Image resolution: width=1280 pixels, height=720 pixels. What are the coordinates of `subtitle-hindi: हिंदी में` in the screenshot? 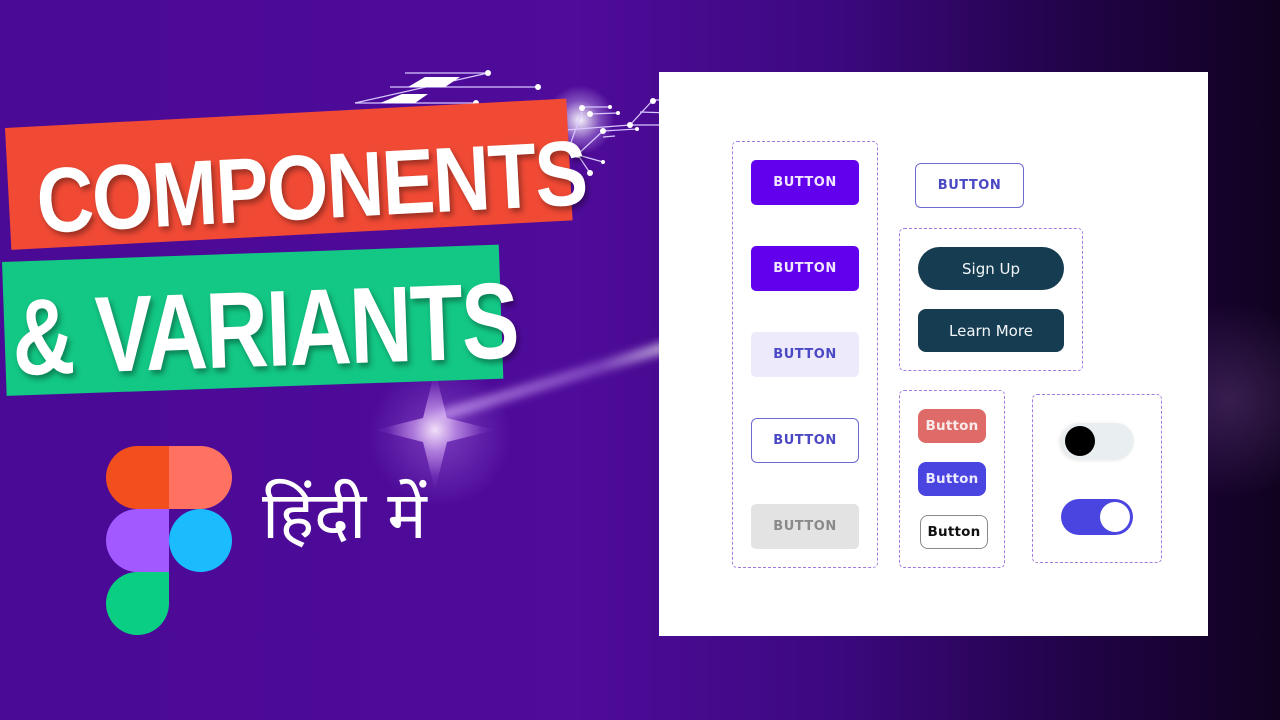 It's located at (344, 515).